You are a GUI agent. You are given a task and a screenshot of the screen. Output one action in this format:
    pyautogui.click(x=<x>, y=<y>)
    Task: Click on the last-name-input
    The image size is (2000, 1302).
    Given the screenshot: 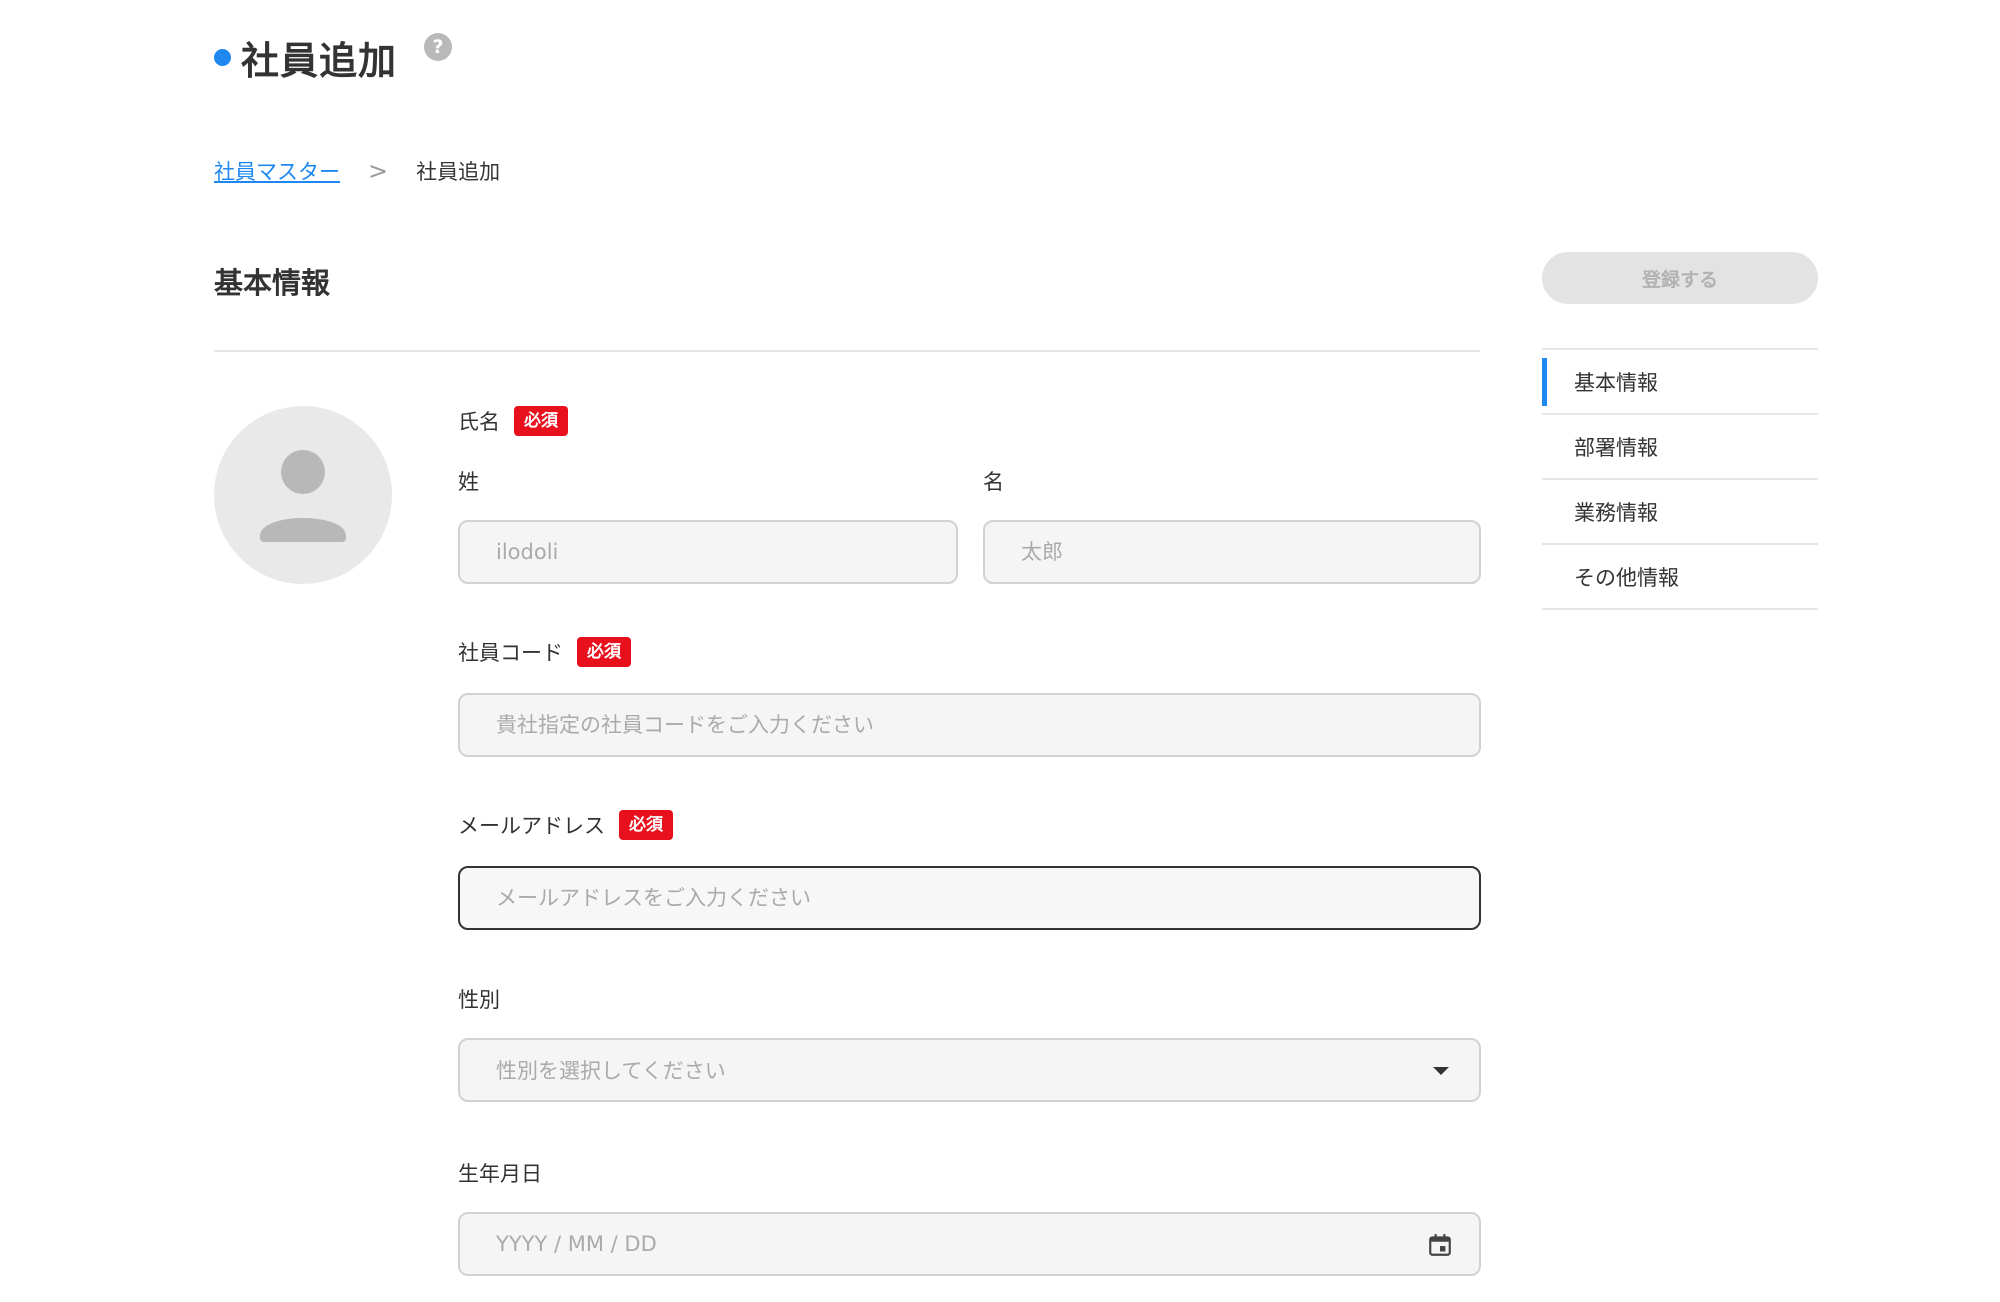 What is the action you would take?
    pyautogui.click(x=708, y=552)
    